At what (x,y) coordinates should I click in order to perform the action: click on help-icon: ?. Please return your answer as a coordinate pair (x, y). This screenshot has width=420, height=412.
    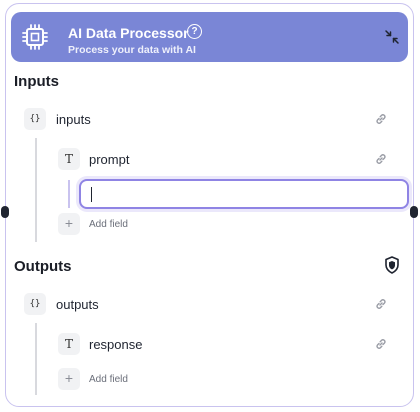
    Looking at the image, I should click on (194, 31).